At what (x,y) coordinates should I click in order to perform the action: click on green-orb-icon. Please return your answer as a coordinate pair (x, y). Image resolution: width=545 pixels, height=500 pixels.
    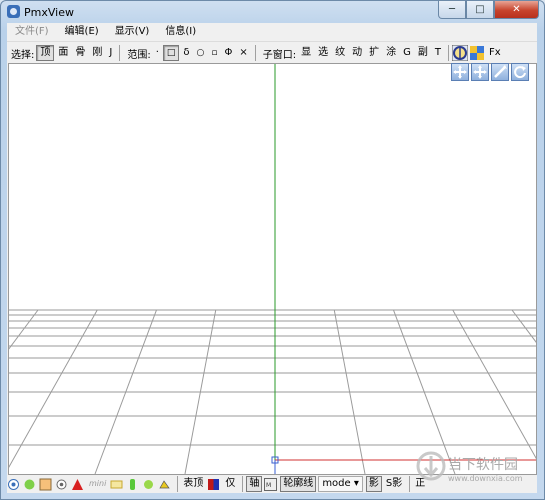
    Looking at the image, I should click on (29, 484).